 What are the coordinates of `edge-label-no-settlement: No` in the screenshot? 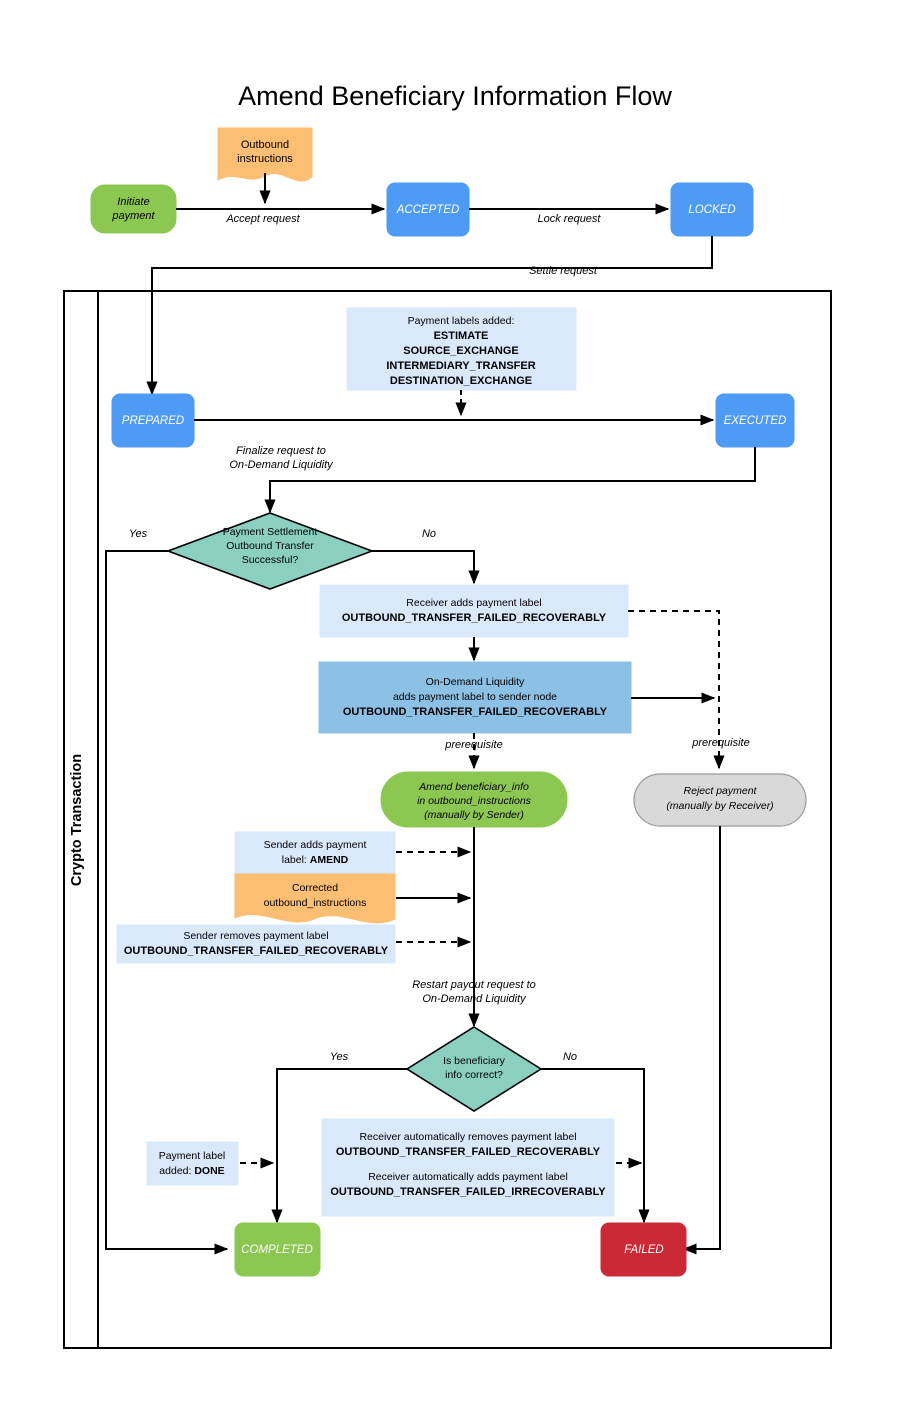 It's located at (429, 534).